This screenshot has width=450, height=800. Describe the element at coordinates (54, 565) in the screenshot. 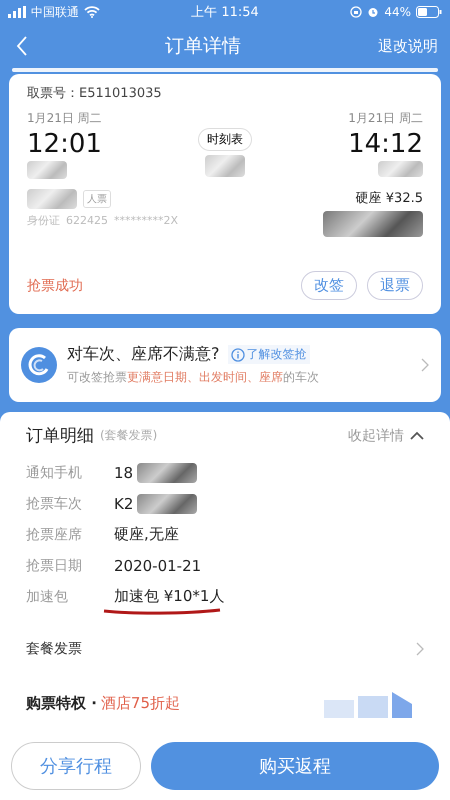

I see `field-label: 抢票日期` at that location.